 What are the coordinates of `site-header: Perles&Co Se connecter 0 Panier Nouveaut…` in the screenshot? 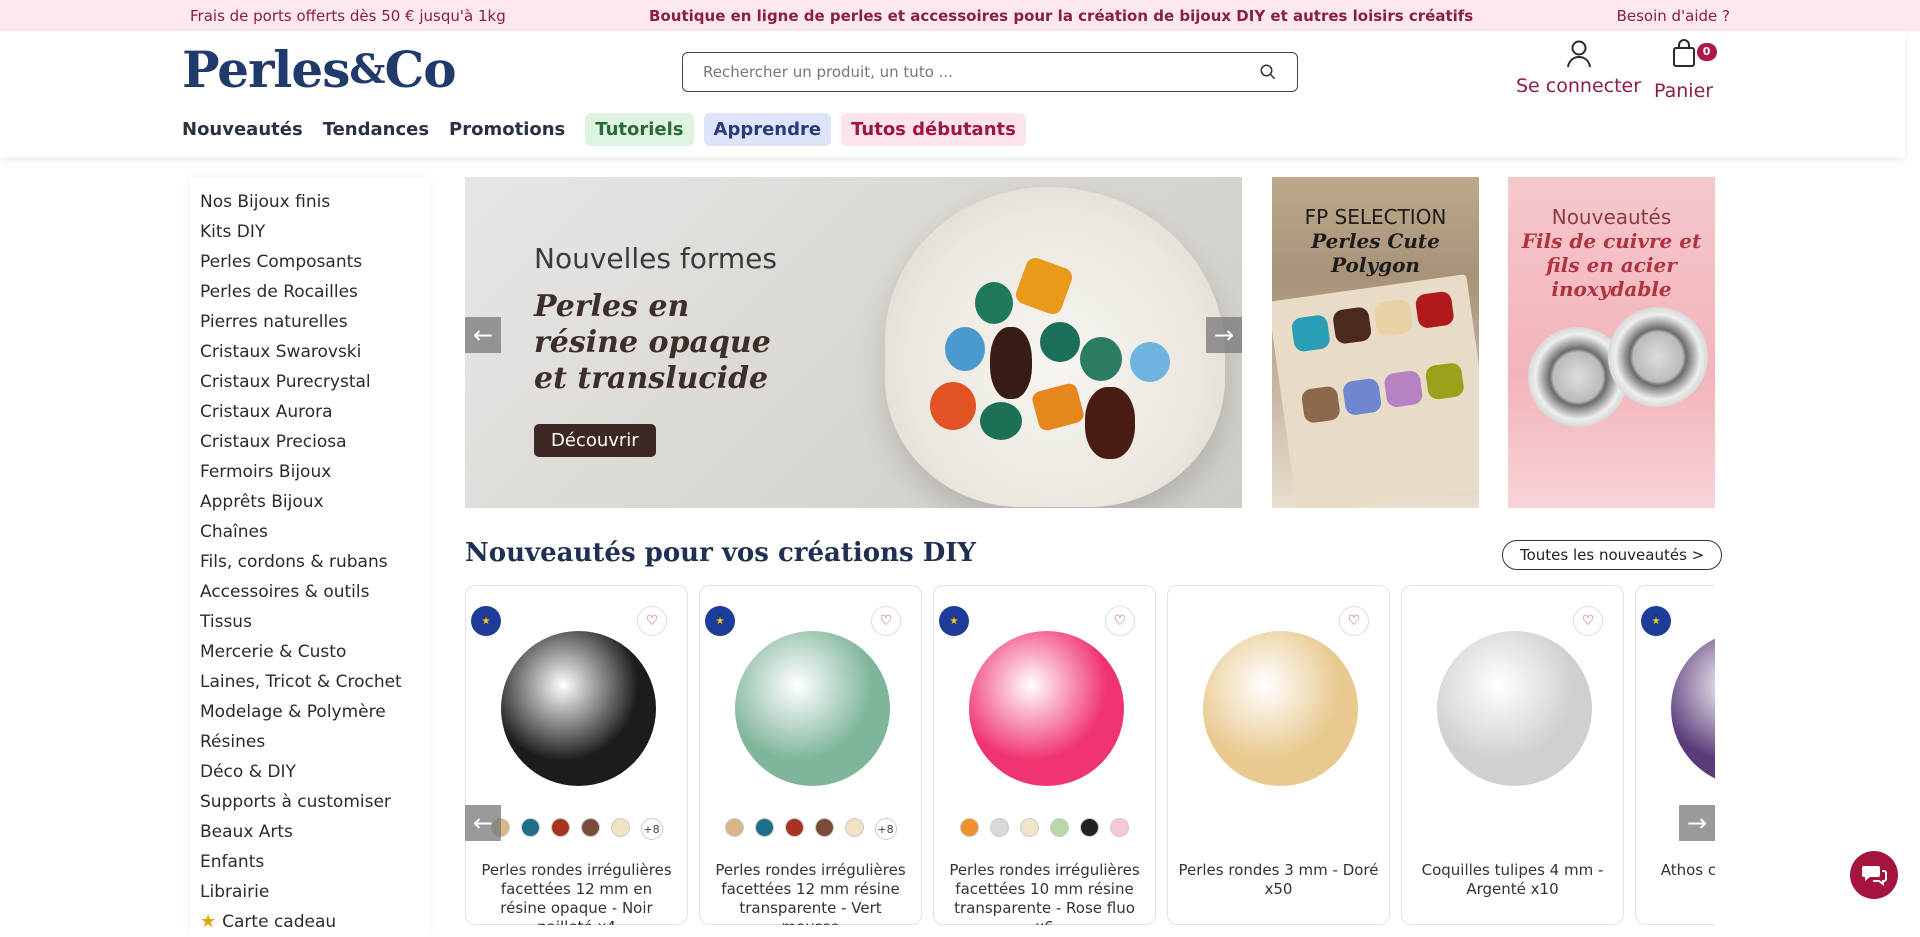 It's located at (952, 94).